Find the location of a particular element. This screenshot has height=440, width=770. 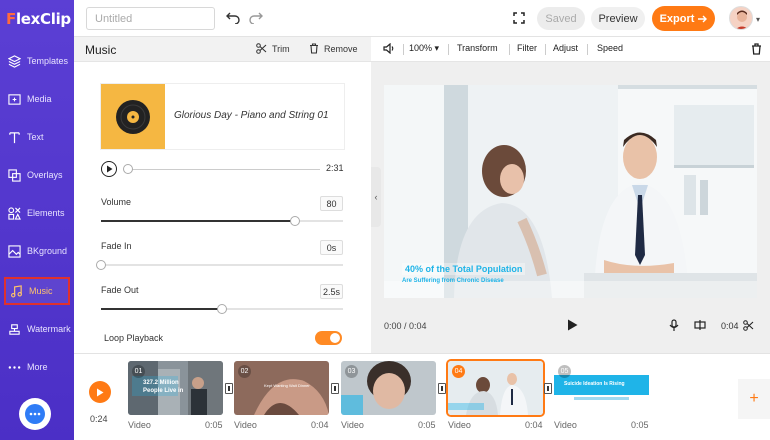

volume-slider is located at coordinates (222, 221).